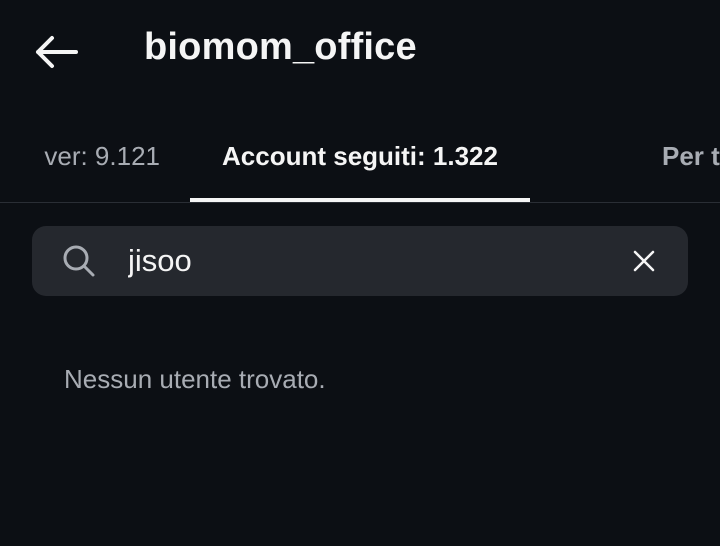 The image size is (720, 546). I want to click on tabs-divider, so click(360, 202).